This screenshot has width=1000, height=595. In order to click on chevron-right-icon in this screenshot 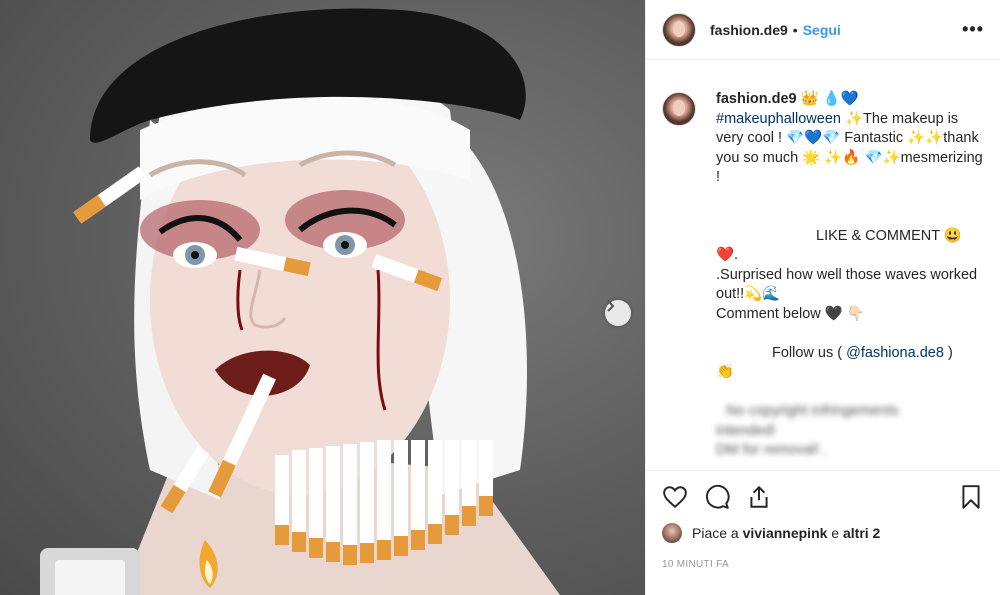, I will do `click(611, 306)`.